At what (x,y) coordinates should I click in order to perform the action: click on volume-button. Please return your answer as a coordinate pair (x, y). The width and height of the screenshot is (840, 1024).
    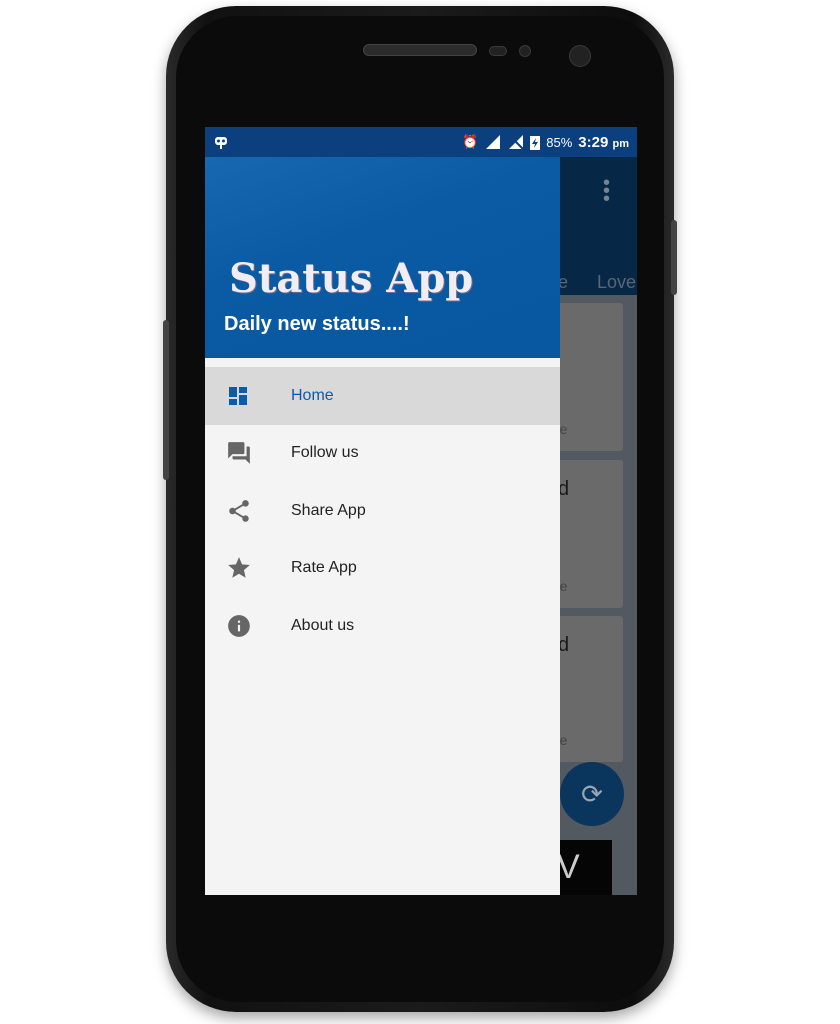
    Looking at the image, I should click on (166, 400).